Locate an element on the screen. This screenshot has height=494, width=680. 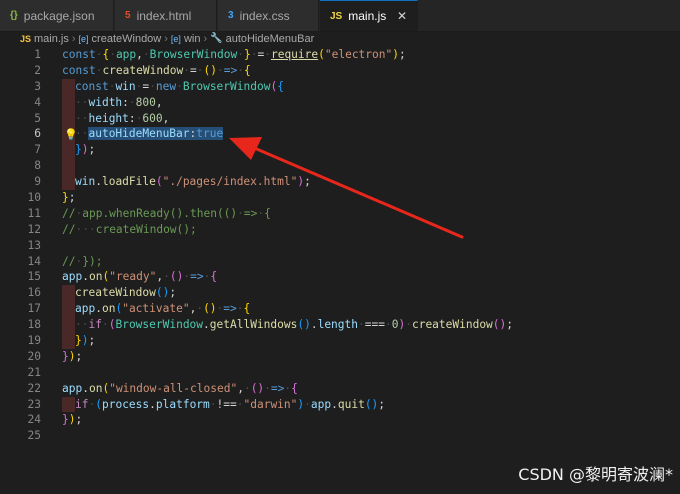
red-arrow-annotation is located at coordinates (346, 188).